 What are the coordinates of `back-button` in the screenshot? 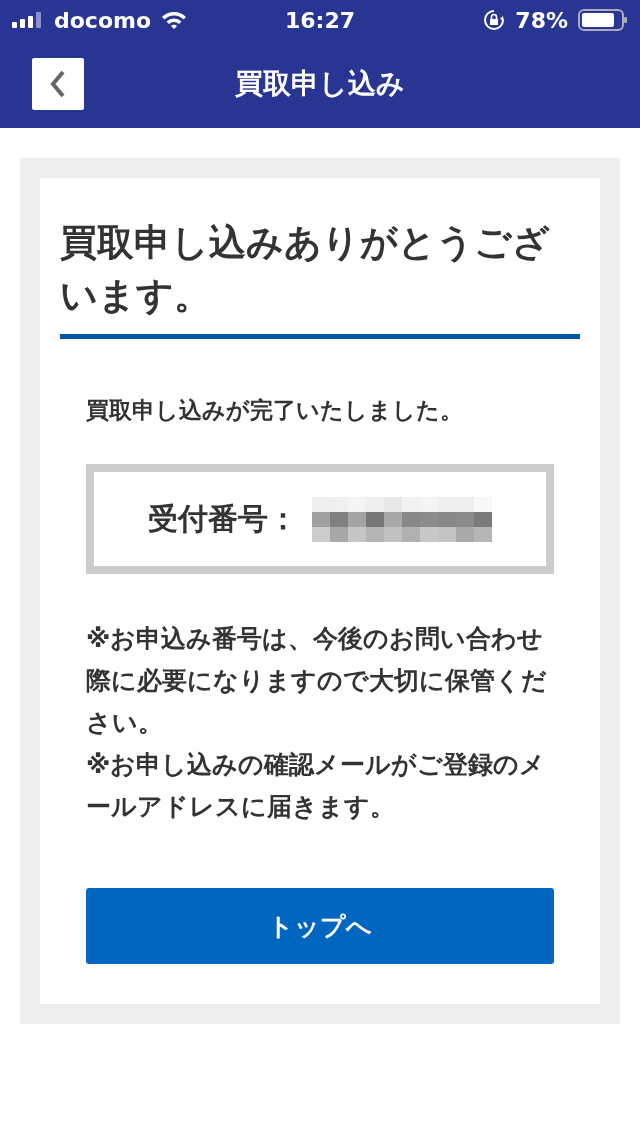 It's located at (58, 84).